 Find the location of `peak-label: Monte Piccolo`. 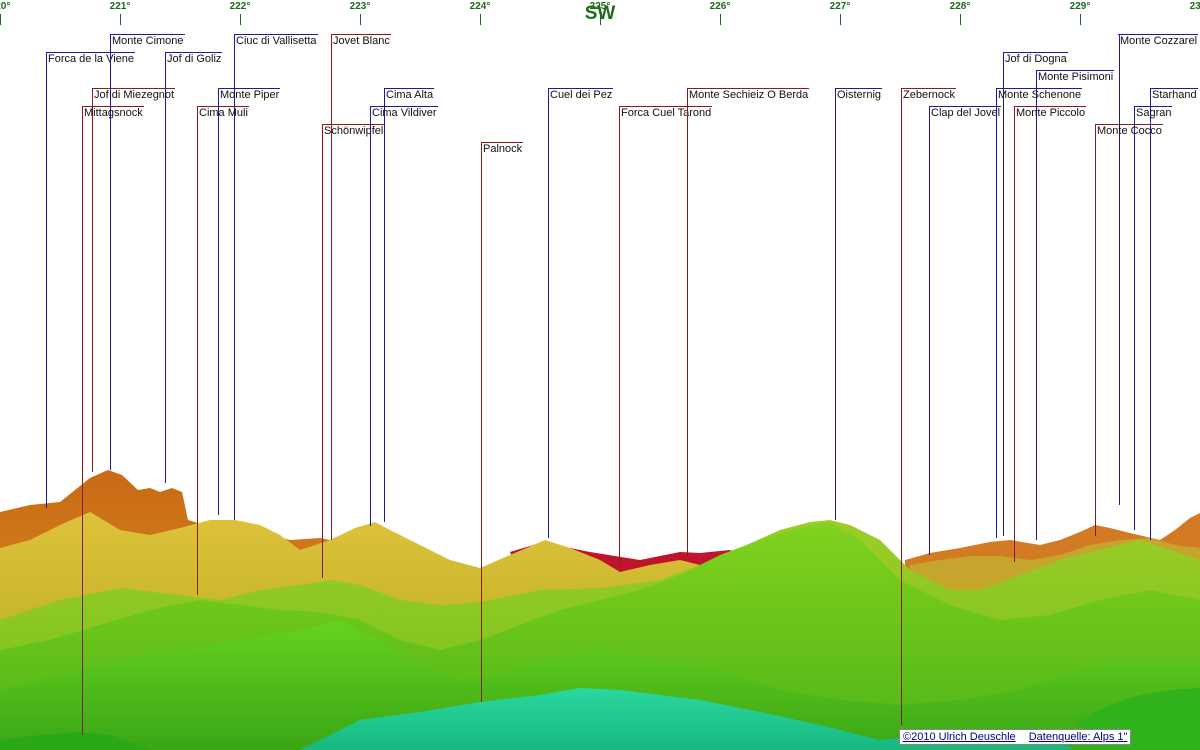

peak-label: Monte Piccolo is located at coordinates (1050, 113).